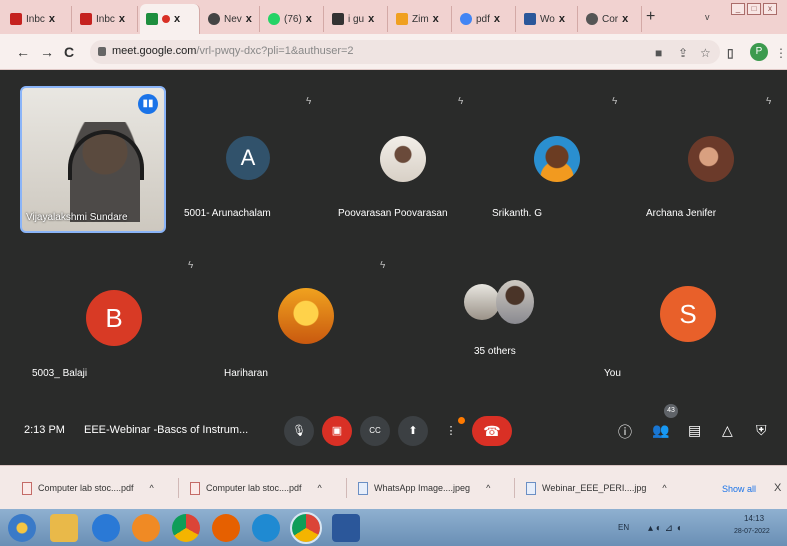 Image resolution: width=787 pixels, height=546 pixels. What do you see at coordinates (293, 19) in the screenshot?
I see `browser-tab: (76) x` at bounding box center [293, 19].